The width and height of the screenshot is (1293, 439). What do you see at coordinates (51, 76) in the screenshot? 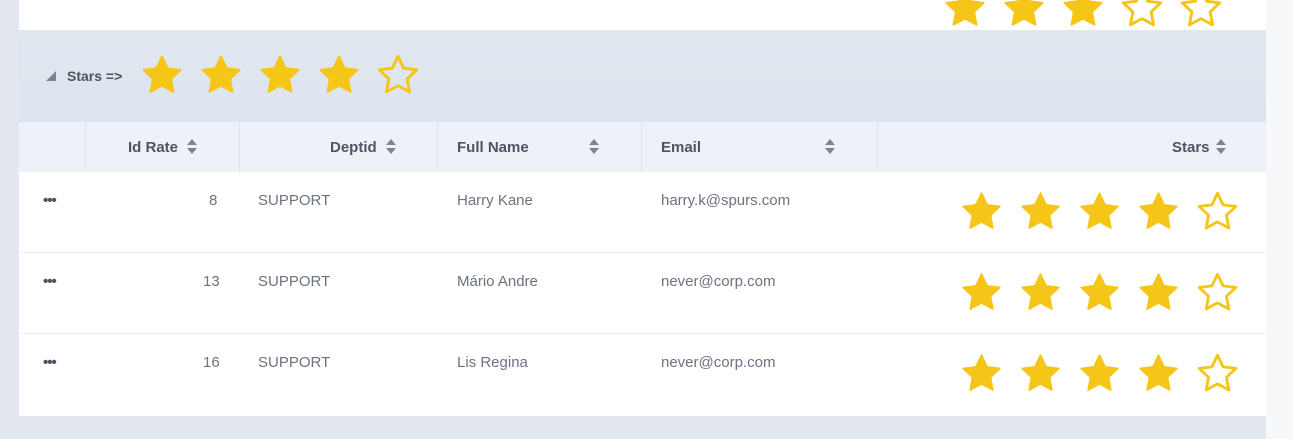
I see `collapse-triangle-icon` at bounding box center [51, 76].